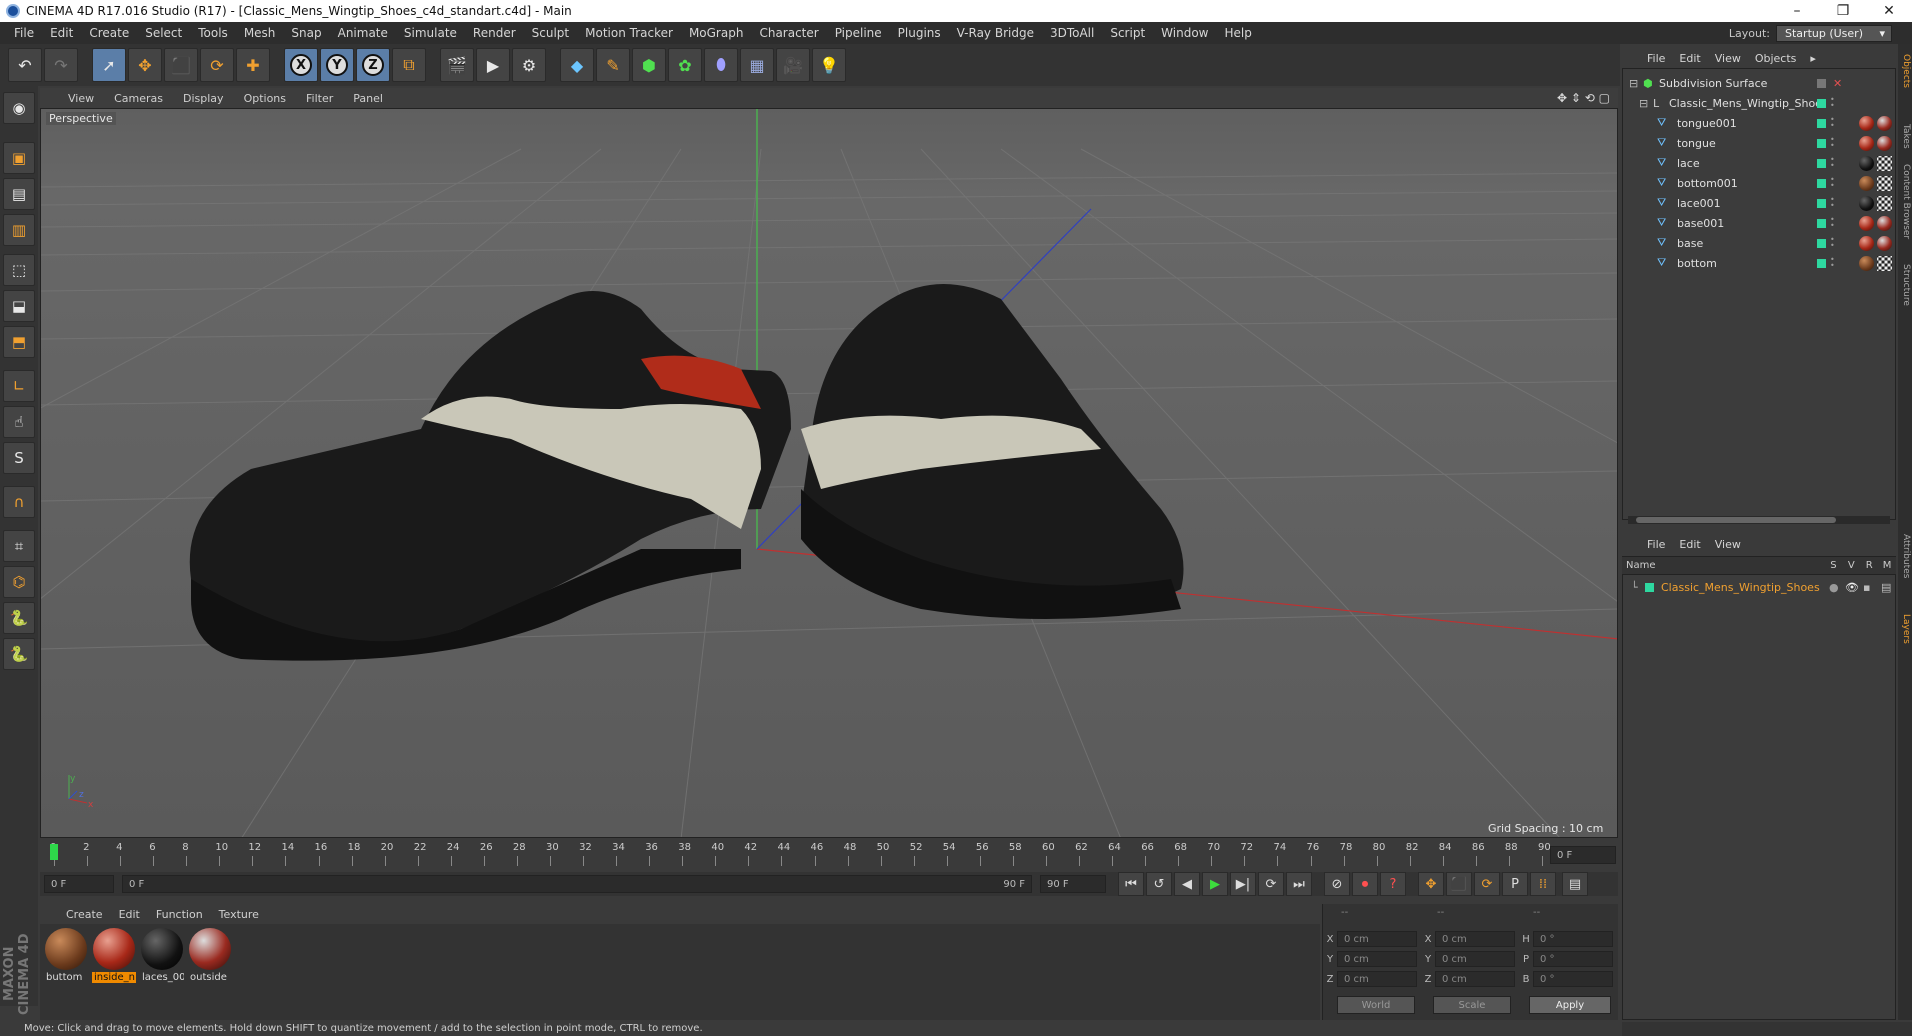 The image size is (1912, 1036). I want to click on menu-sculpt: Sculpt, so click(550, 33).